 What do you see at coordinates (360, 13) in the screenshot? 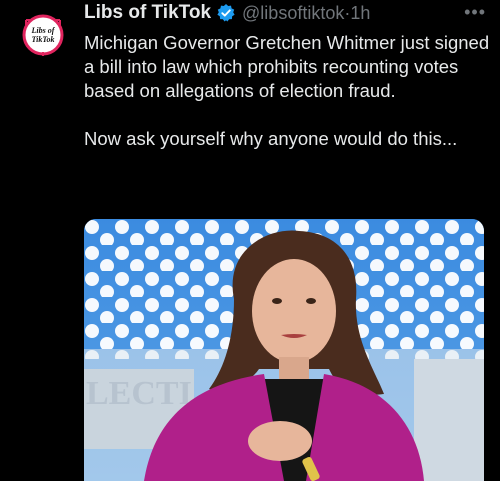
I see `timestamp: 1h` at bounding box center [360, 13].